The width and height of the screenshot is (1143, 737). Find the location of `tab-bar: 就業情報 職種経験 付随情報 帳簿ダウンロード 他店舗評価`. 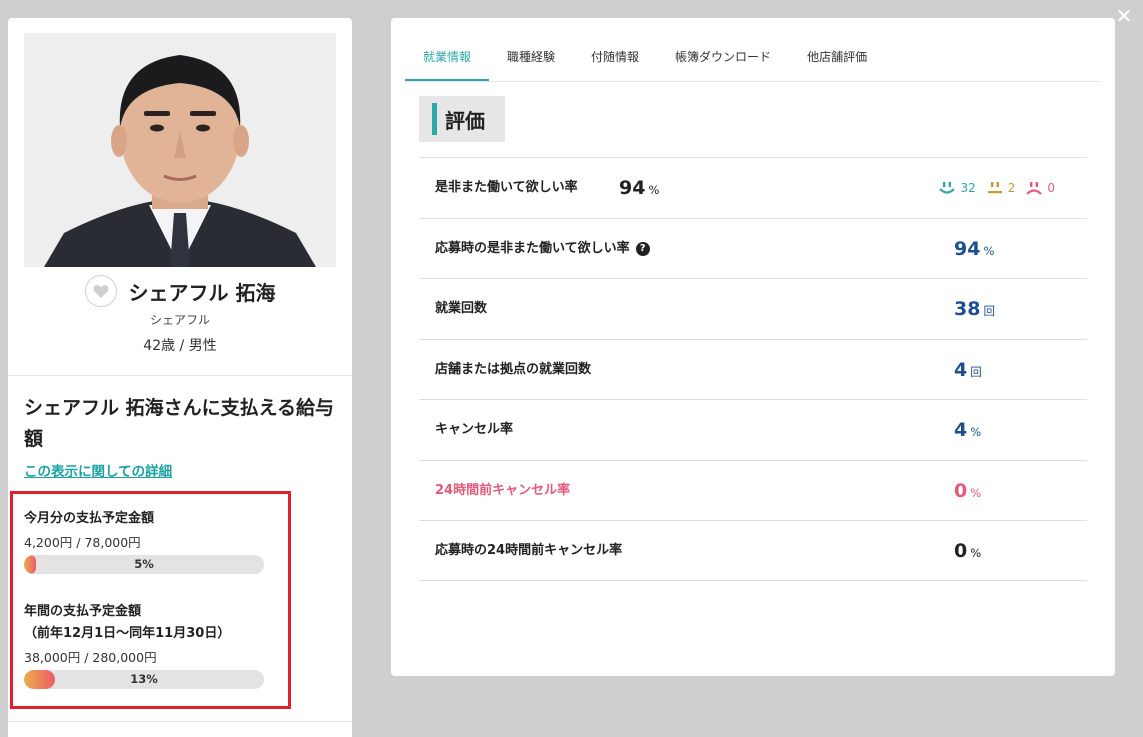

tab-bar: 就業情報 職種経験 付随情報 帳簿ダウンロード 他店舗評価 is located at coordinates (753, 62).